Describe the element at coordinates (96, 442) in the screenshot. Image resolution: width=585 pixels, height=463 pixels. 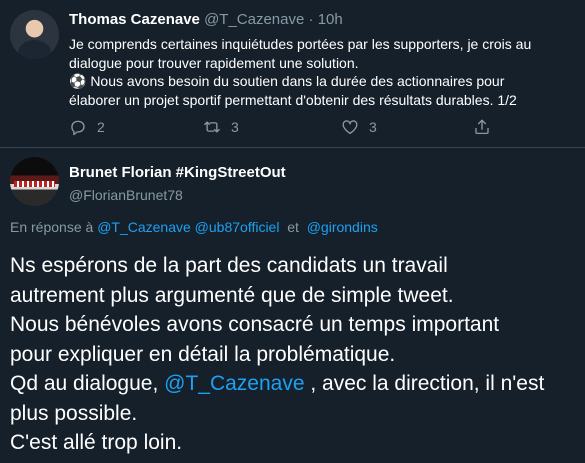
I see `tweet-text-line: C'est allé trop loin.` at that location.